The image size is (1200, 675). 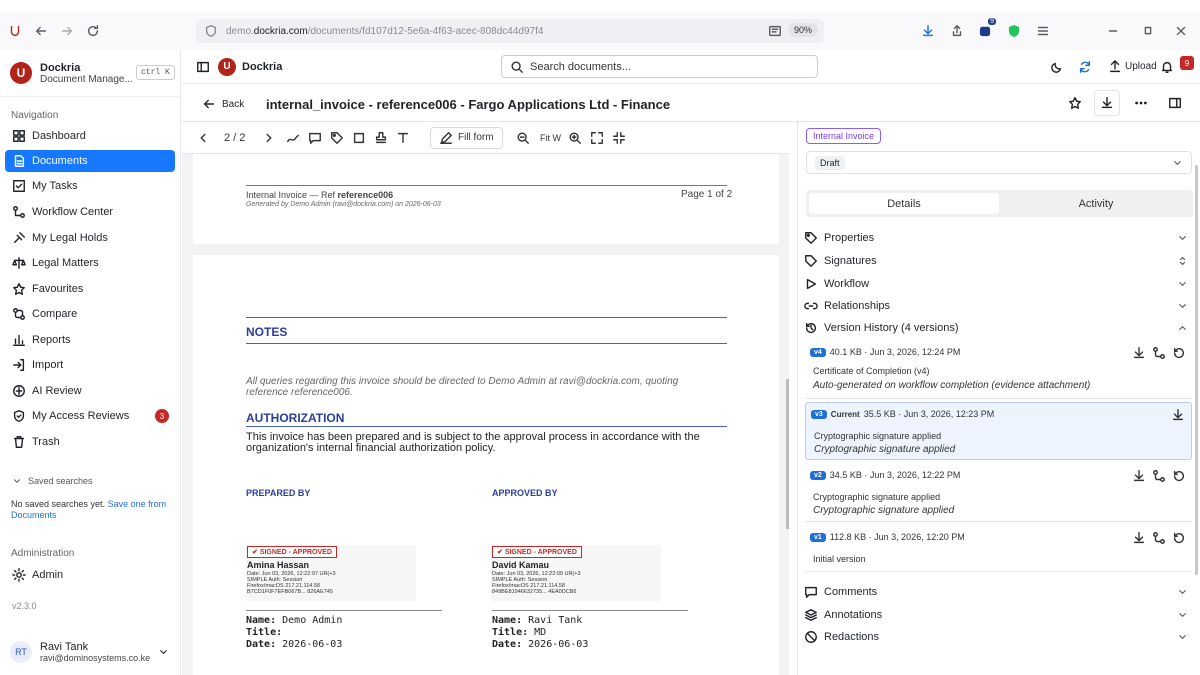 I want to click on browser-tab-logo-icon, so click(x=15, y=31).